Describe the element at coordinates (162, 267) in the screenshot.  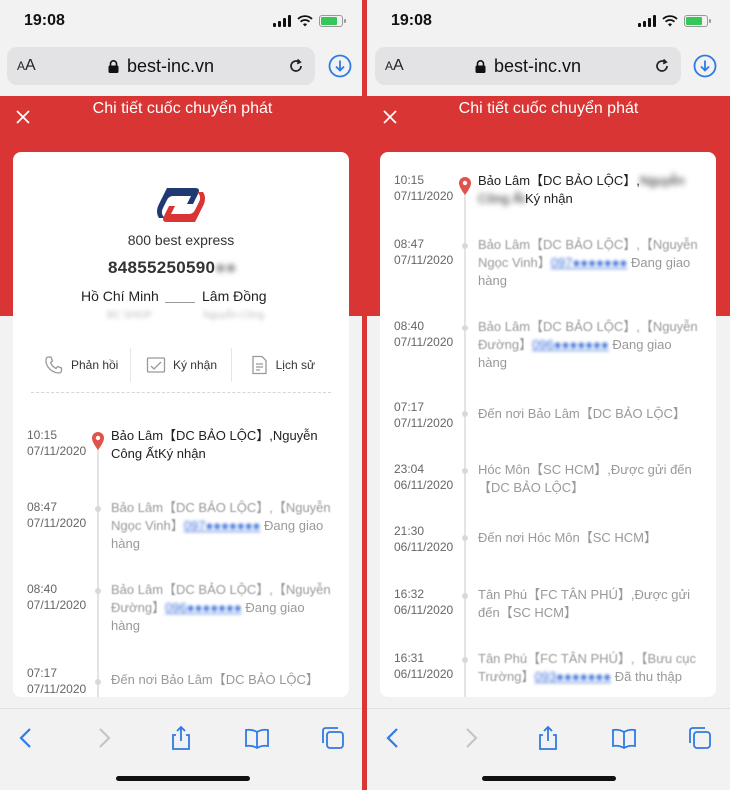
I see `tracking-number-visible: 84855250590` at that location.